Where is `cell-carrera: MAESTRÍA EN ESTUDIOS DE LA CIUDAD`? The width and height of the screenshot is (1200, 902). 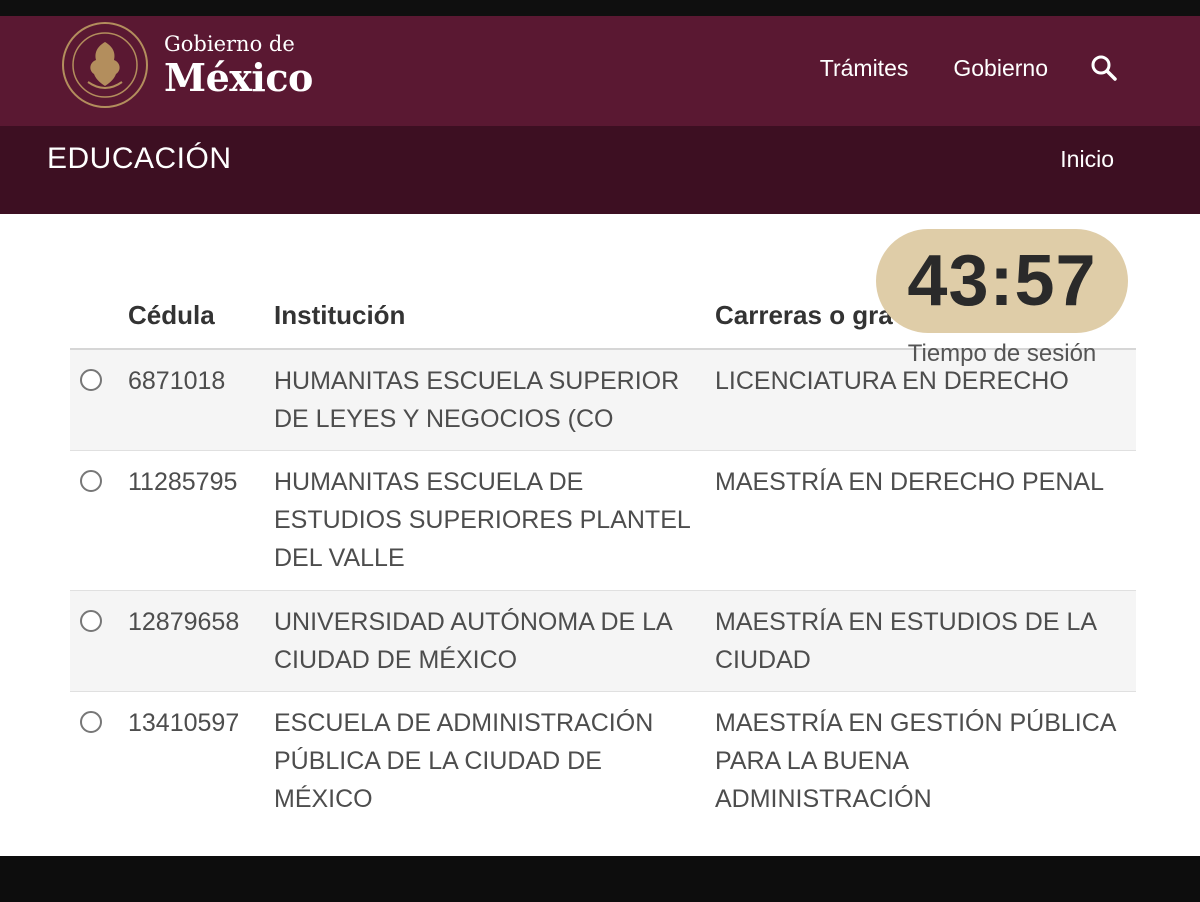
cell-carrera: MAESTRÍA EN ESTUDIOS DE LA CIUDAD is located at coordinates (905, 641).